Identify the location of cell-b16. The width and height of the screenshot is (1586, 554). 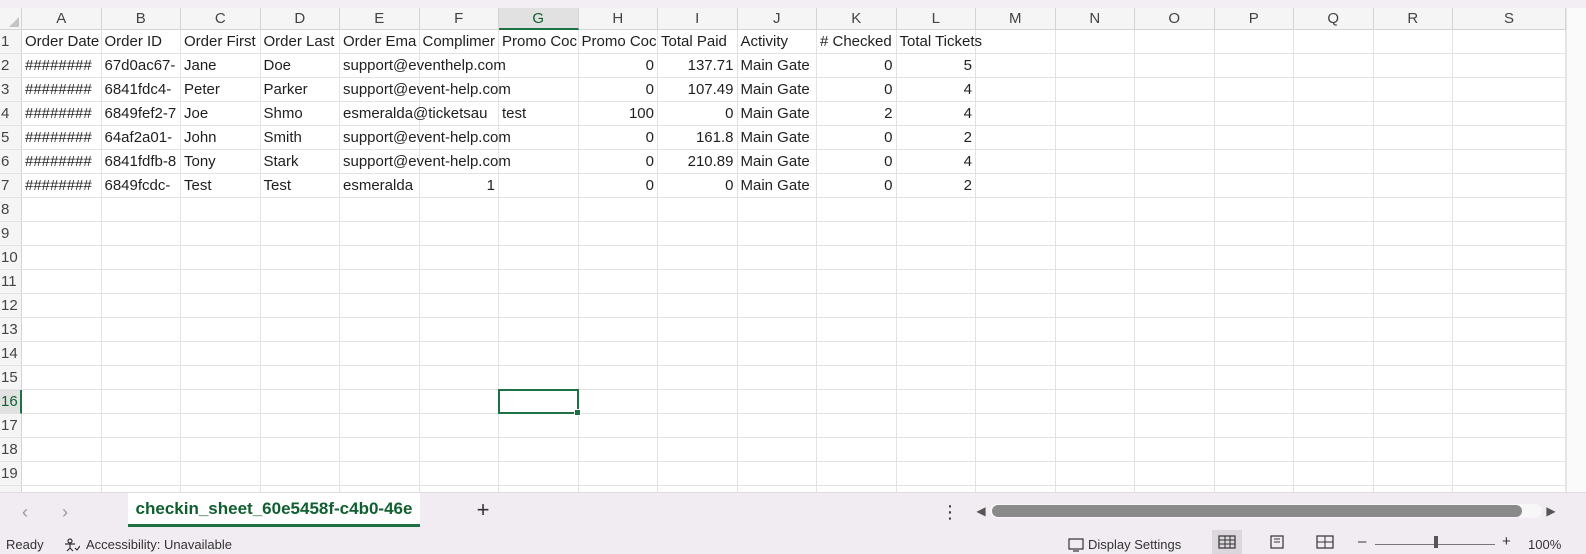
(141, 402).